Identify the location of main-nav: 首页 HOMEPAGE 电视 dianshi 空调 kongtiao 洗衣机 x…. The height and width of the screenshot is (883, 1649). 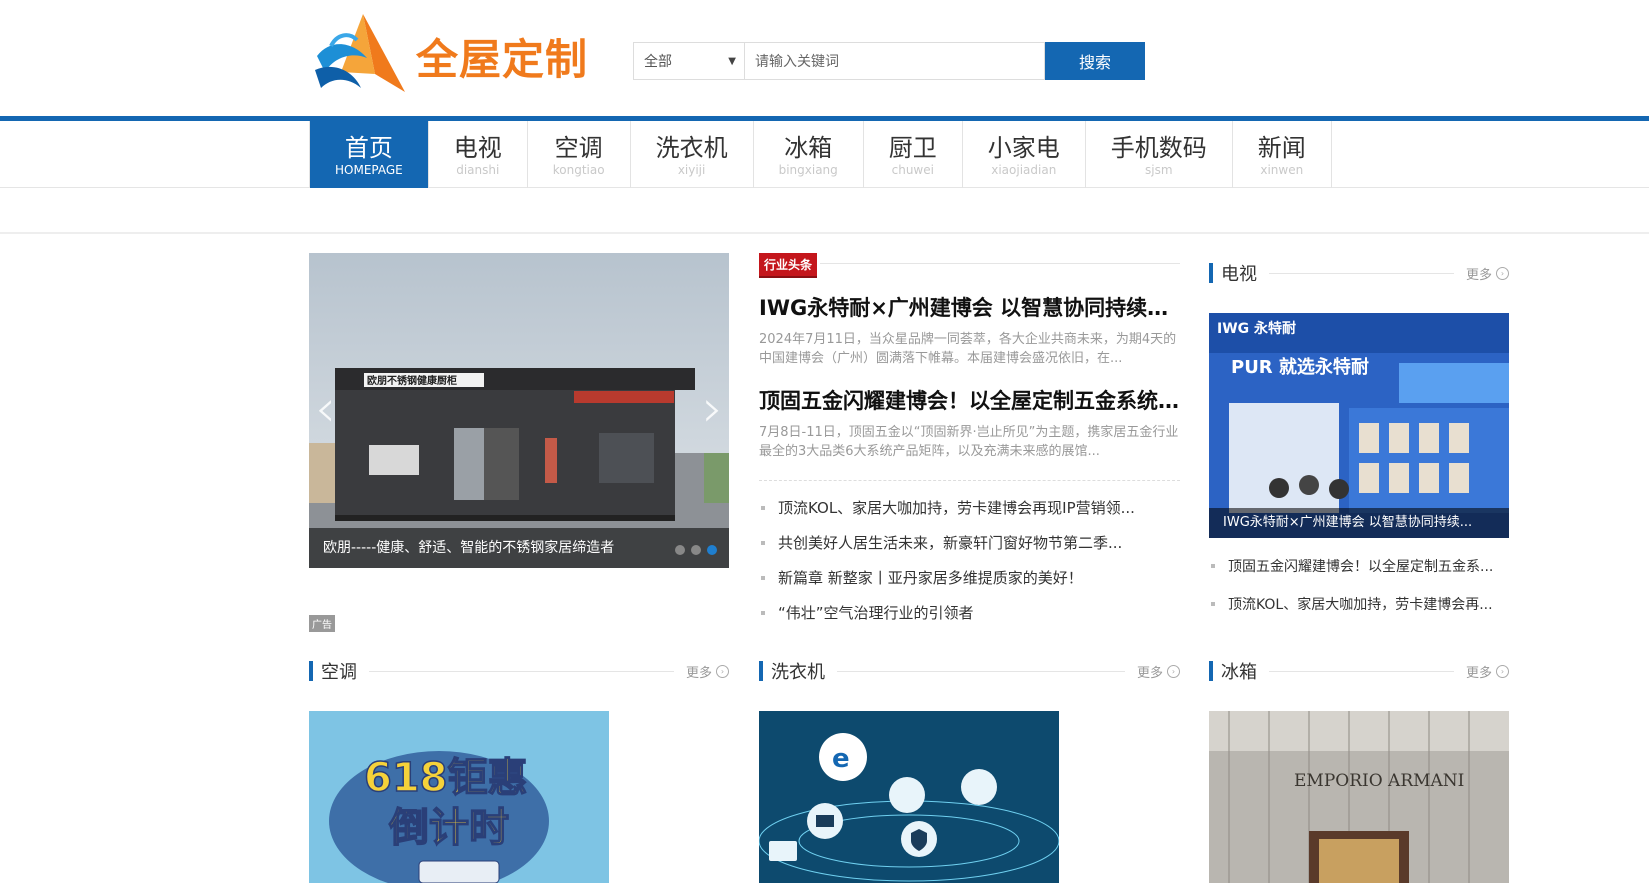
(820, 154).